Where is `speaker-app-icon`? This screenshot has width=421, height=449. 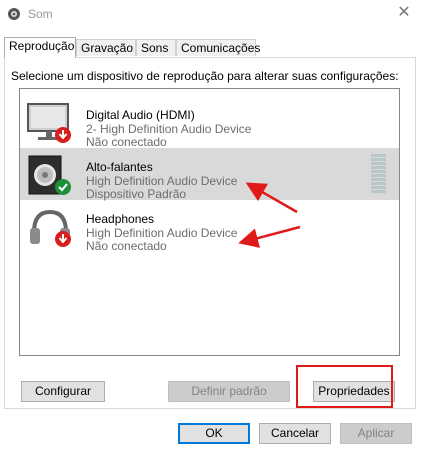
speaker-app-icon is located at coordinates (14, 14).